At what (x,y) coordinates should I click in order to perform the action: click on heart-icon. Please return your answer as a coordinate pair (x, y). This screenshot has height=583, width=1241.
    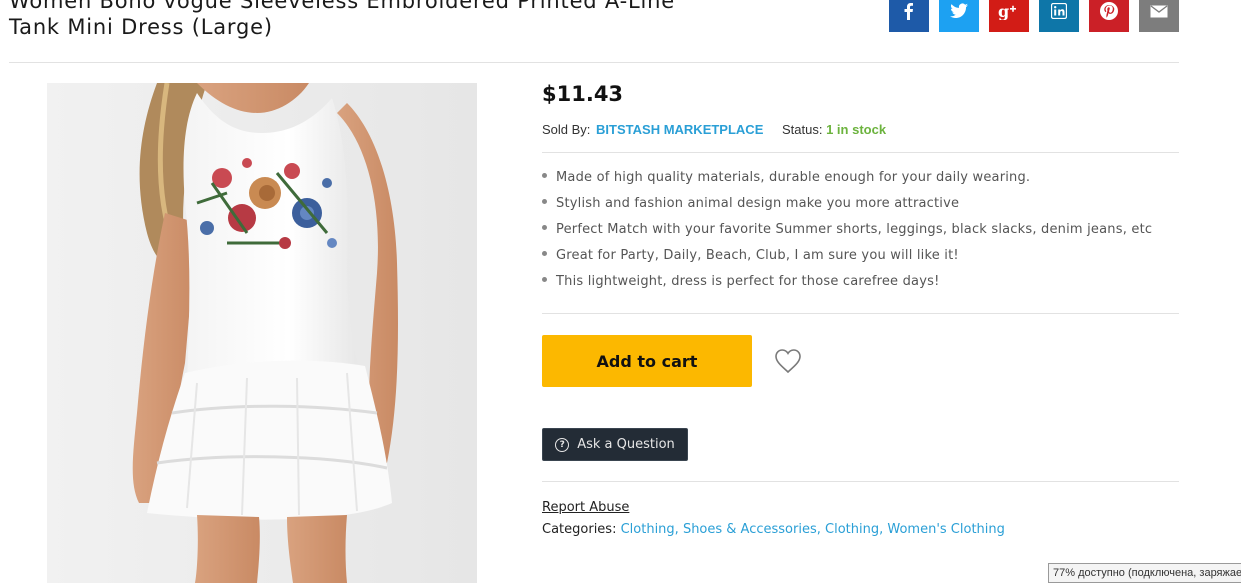
    Looking at the image, I should click on (788, 361).